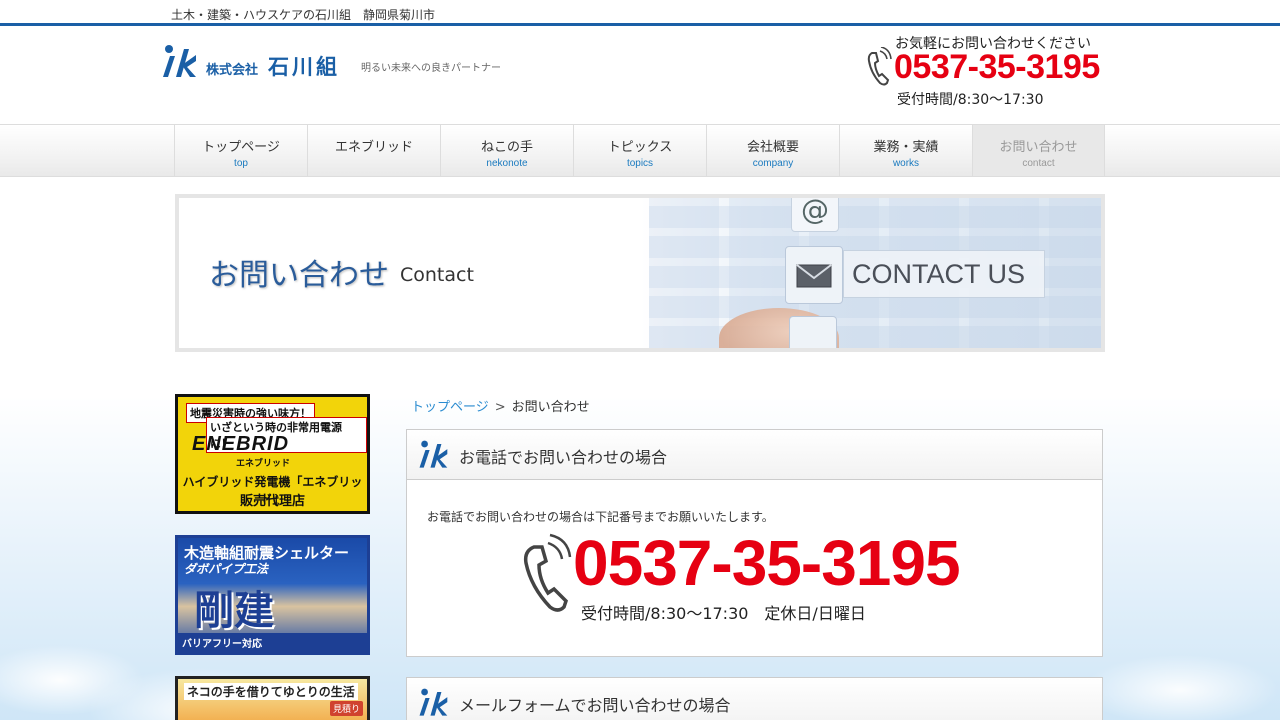 The image size is (1280, 720). I want to click on nav-item-nekonote: ねこの手 nekonote, so click(506, 150).